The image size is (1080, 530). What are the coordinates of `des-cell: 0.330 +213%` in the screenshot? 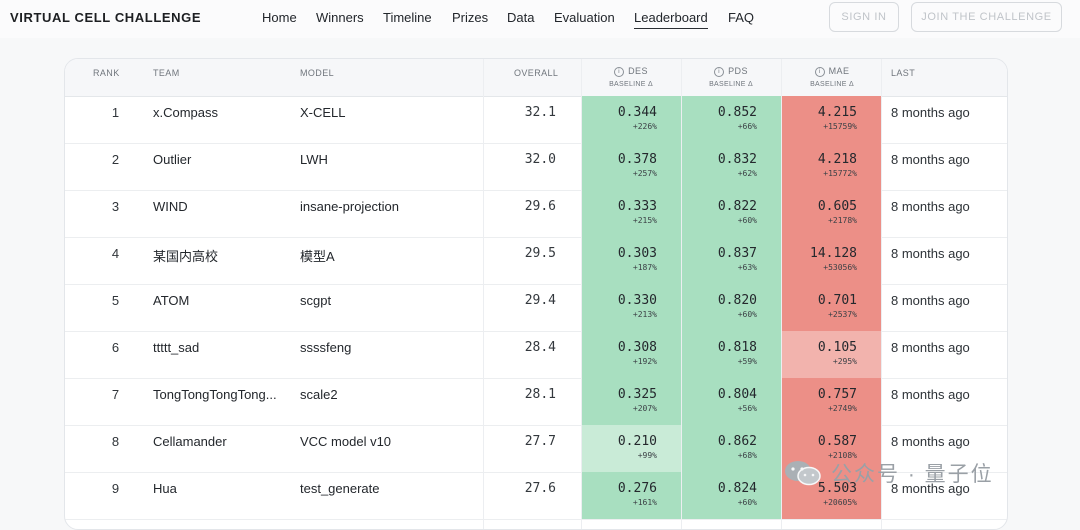 It's located at (631, 307).